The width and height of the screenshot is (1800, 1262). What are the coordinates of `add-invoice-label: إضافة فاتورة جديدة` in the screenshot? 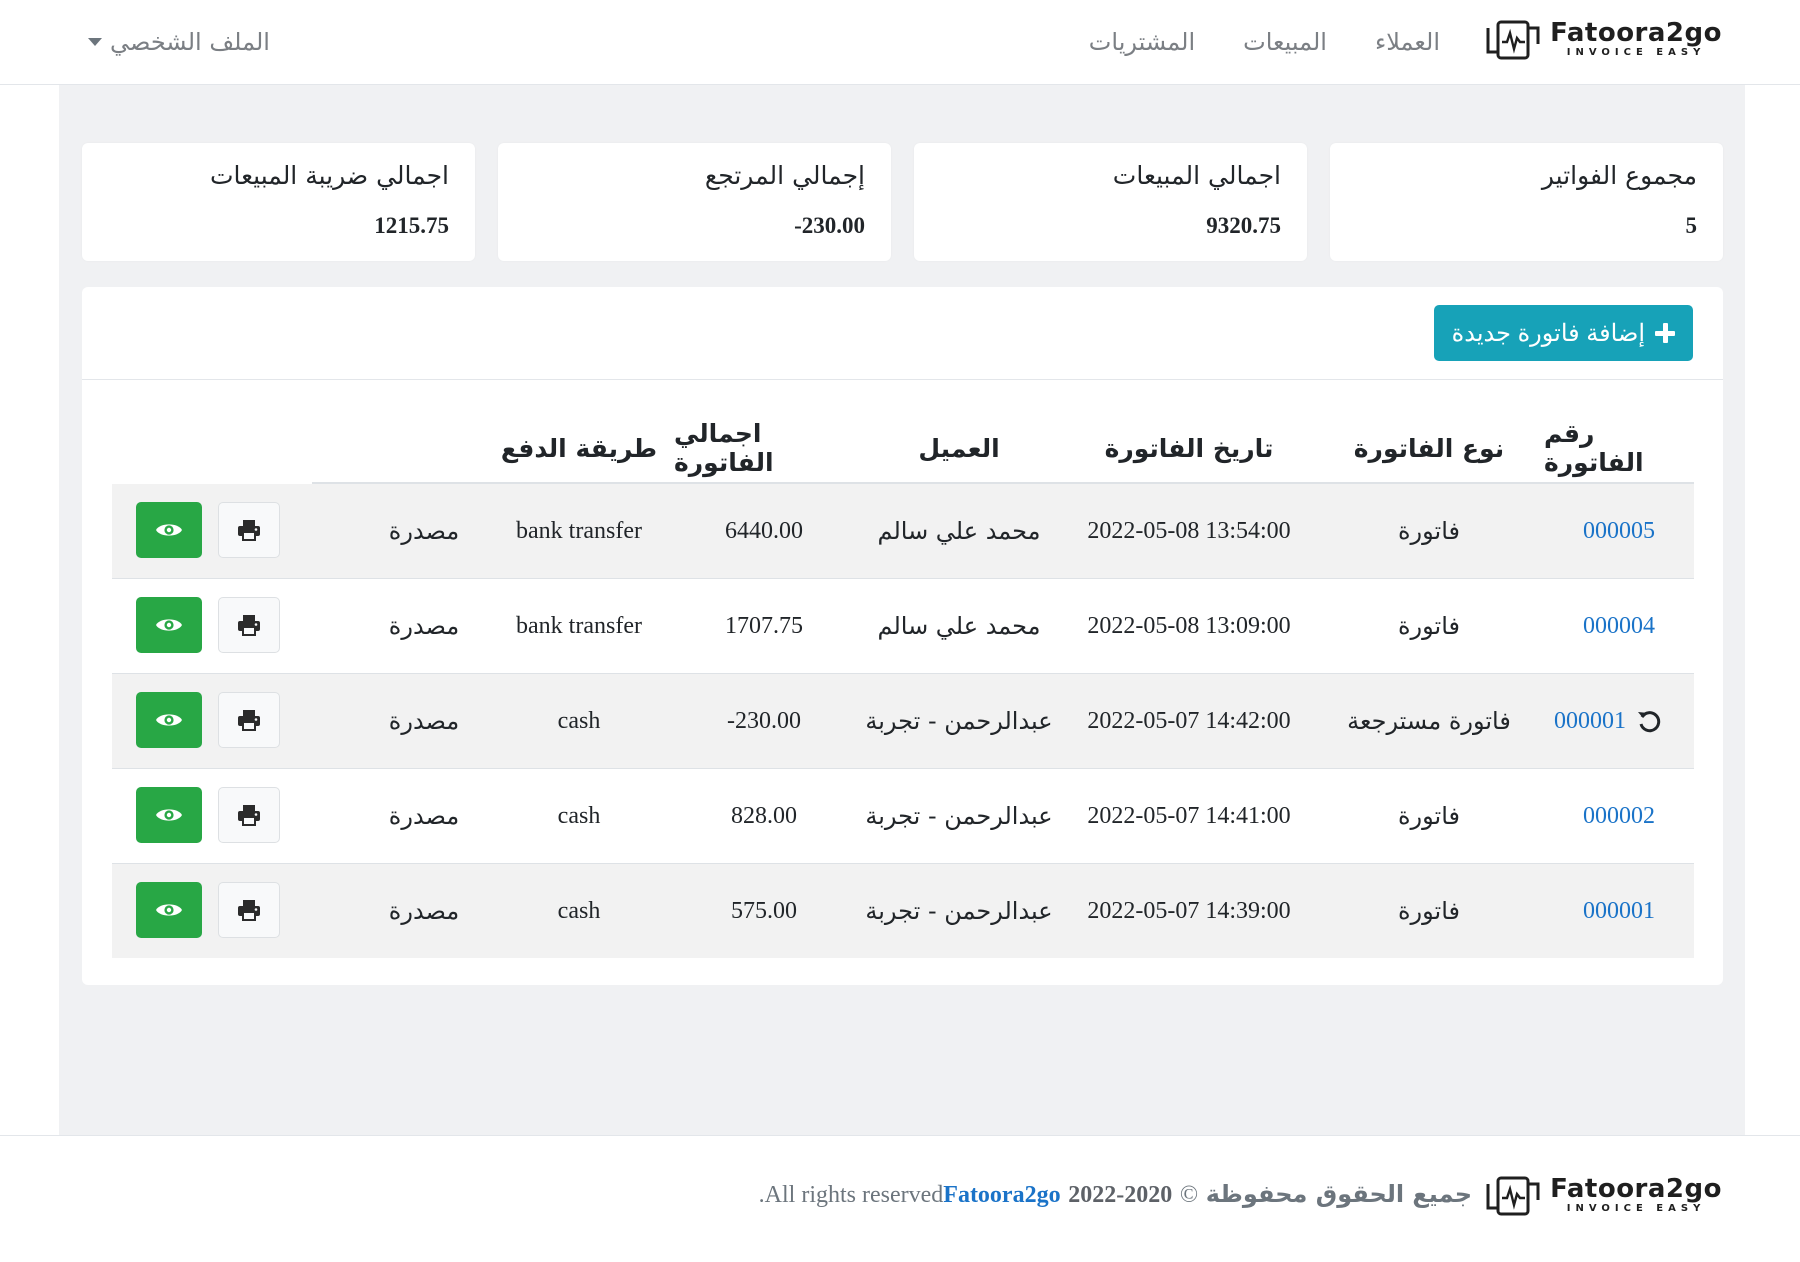 It's located at (1548, 333).